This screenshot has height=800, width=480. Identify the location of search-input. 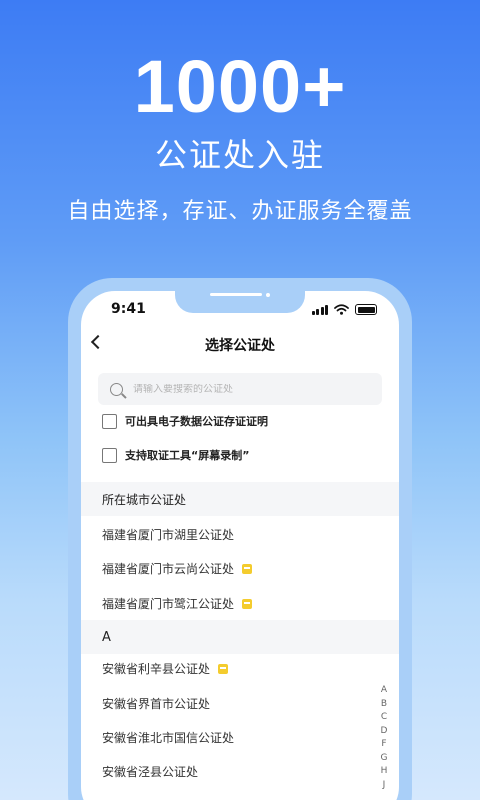
(248, 389).